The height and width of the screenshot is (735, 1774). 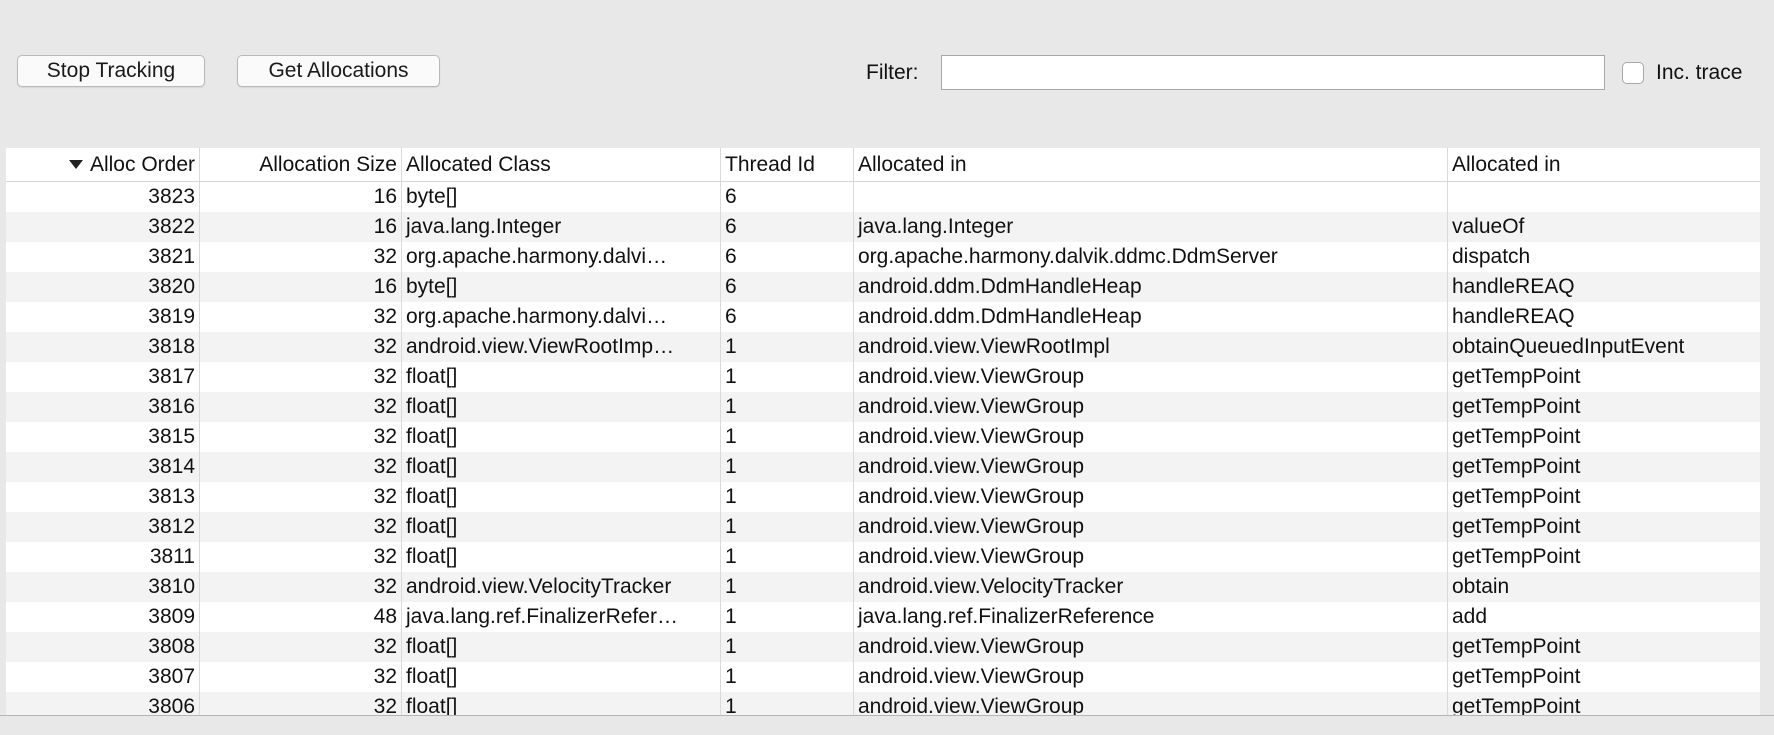 What do you see at coordinates (1151, 257) in the screenshot?
I see `allocated-in-class-cell: org.apache.harmony.dalvik.ddmc.DdmServer` at bounding box center [1151, 257].